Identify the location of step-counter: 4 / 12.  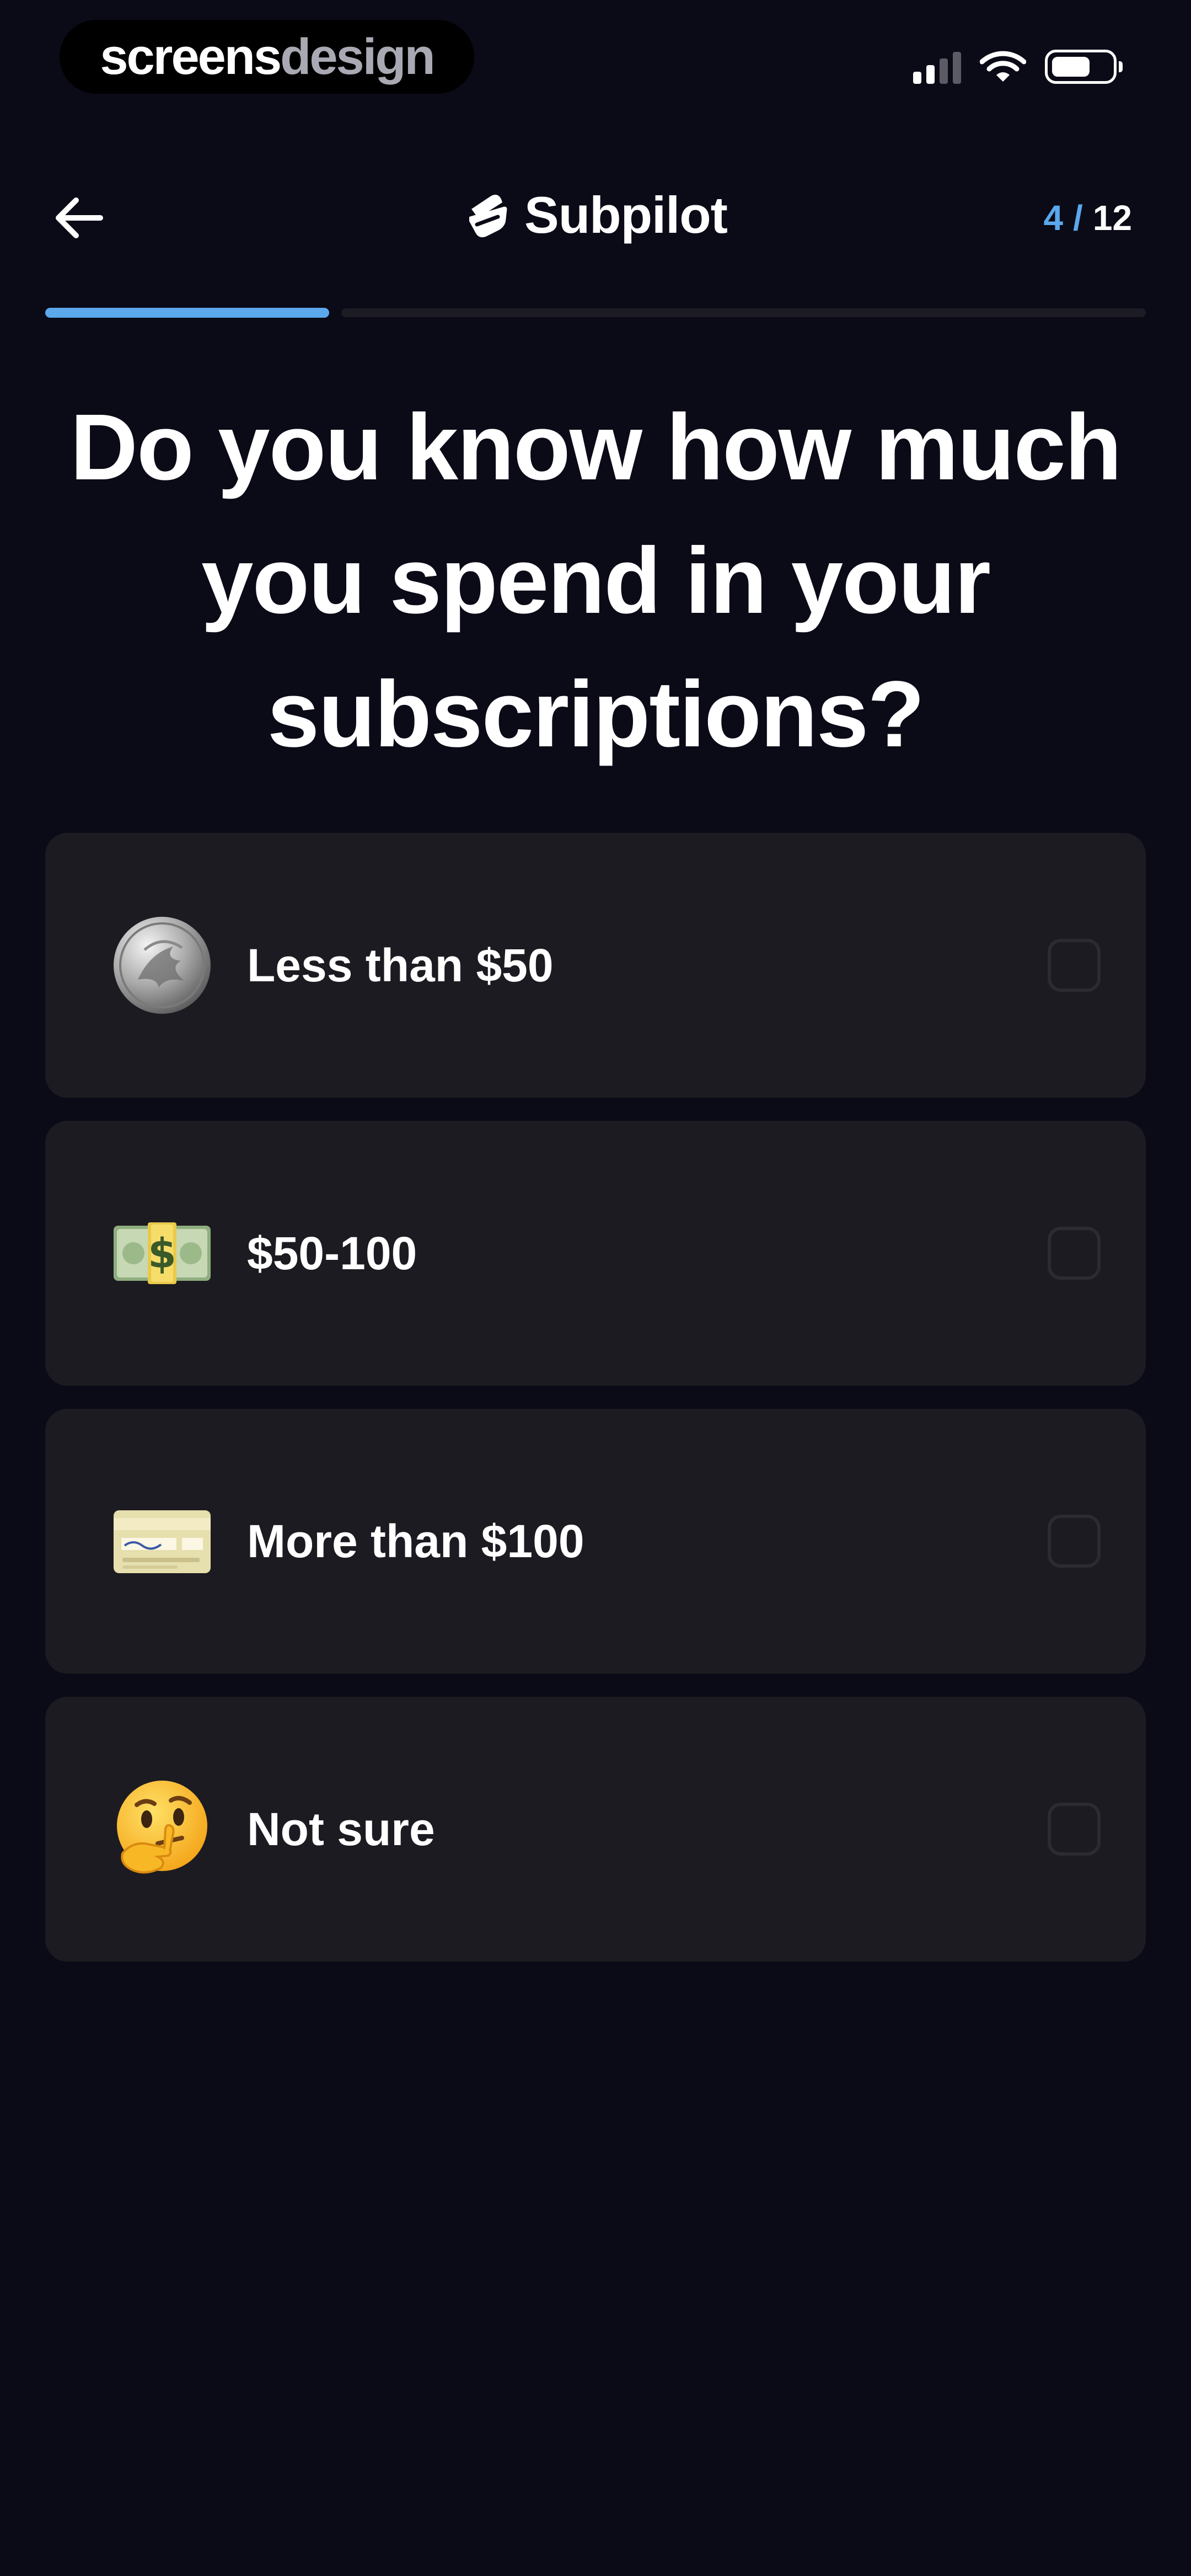
(1087, 218).